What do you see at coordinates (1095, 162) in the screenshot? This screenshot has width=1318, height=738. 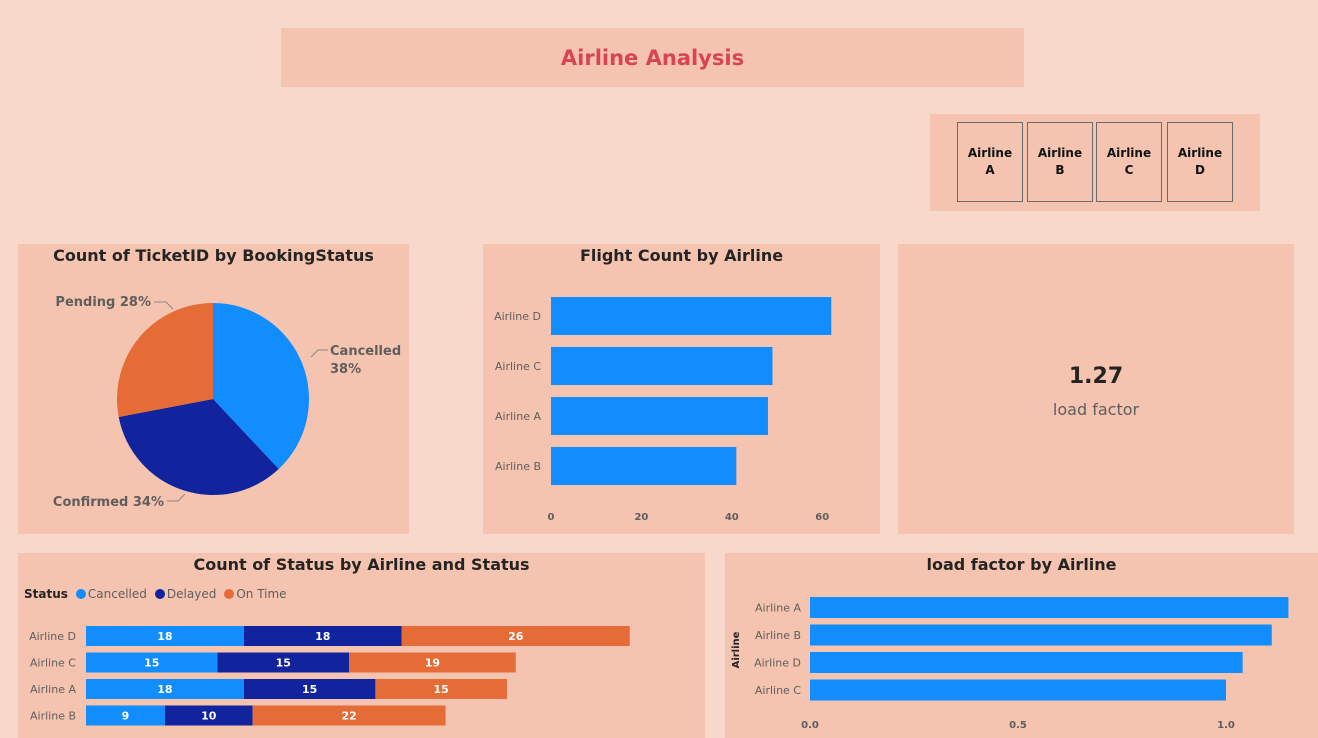 I see `airline-slicer: Airline A Airline B Airline C Airline D` at bounding box center [1095, 162].